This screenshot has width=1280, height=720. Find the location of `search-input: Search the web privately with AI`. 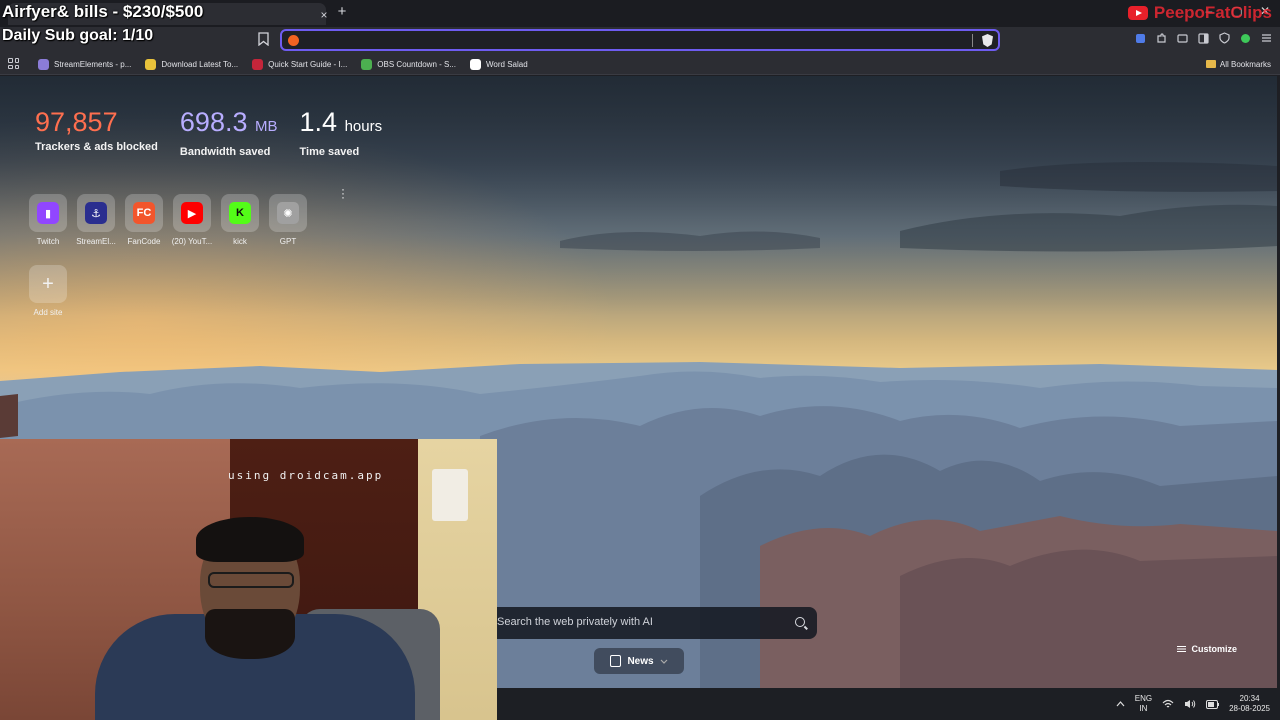

search-input: Search the web privately with AI is located at coordinates (575, 622).